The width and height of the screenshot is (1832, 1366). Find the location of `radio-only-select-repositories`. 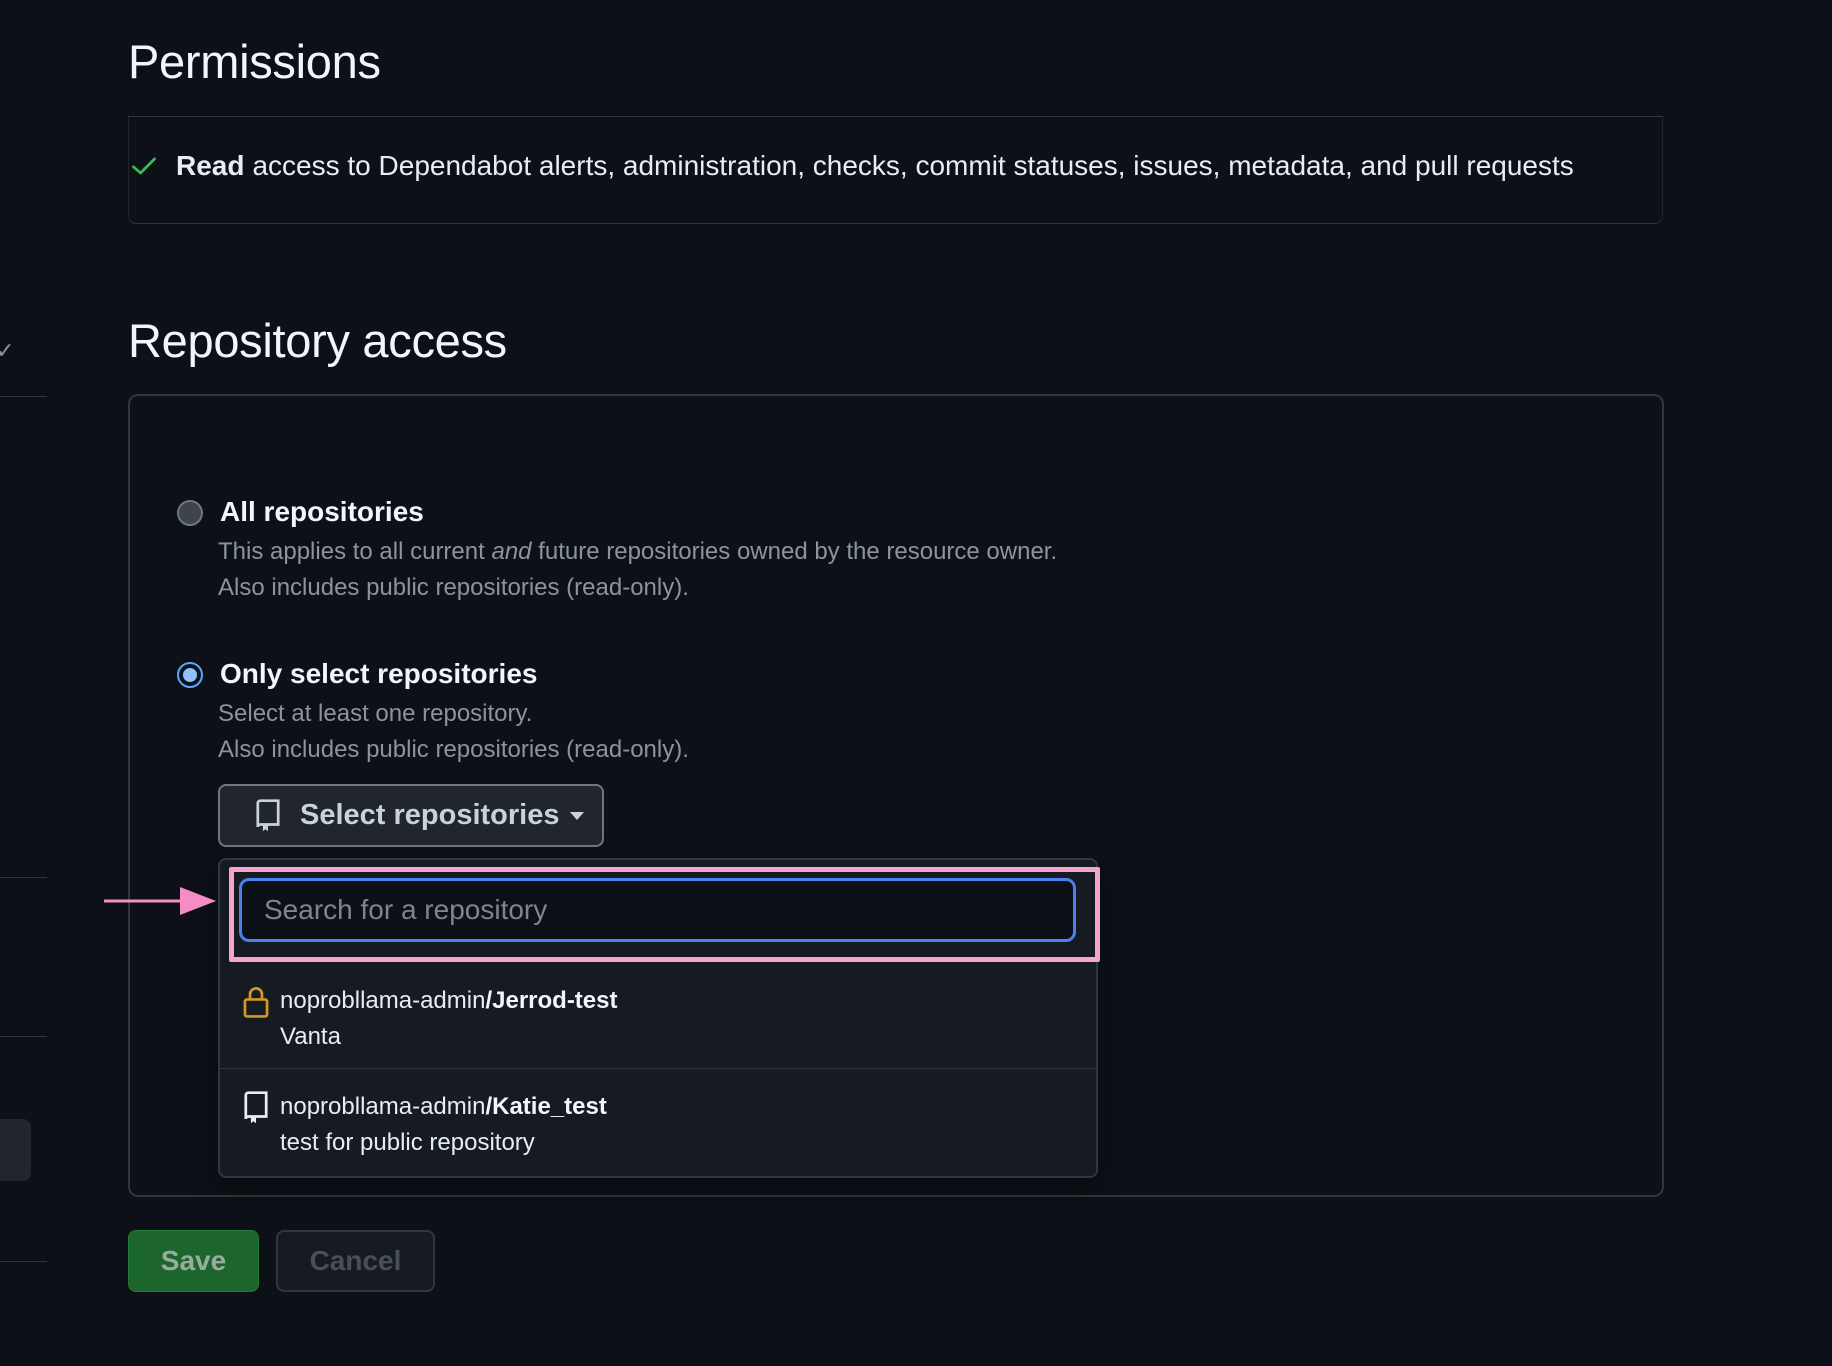

radio-only-select-repositories is located at coordinates (190, 675).